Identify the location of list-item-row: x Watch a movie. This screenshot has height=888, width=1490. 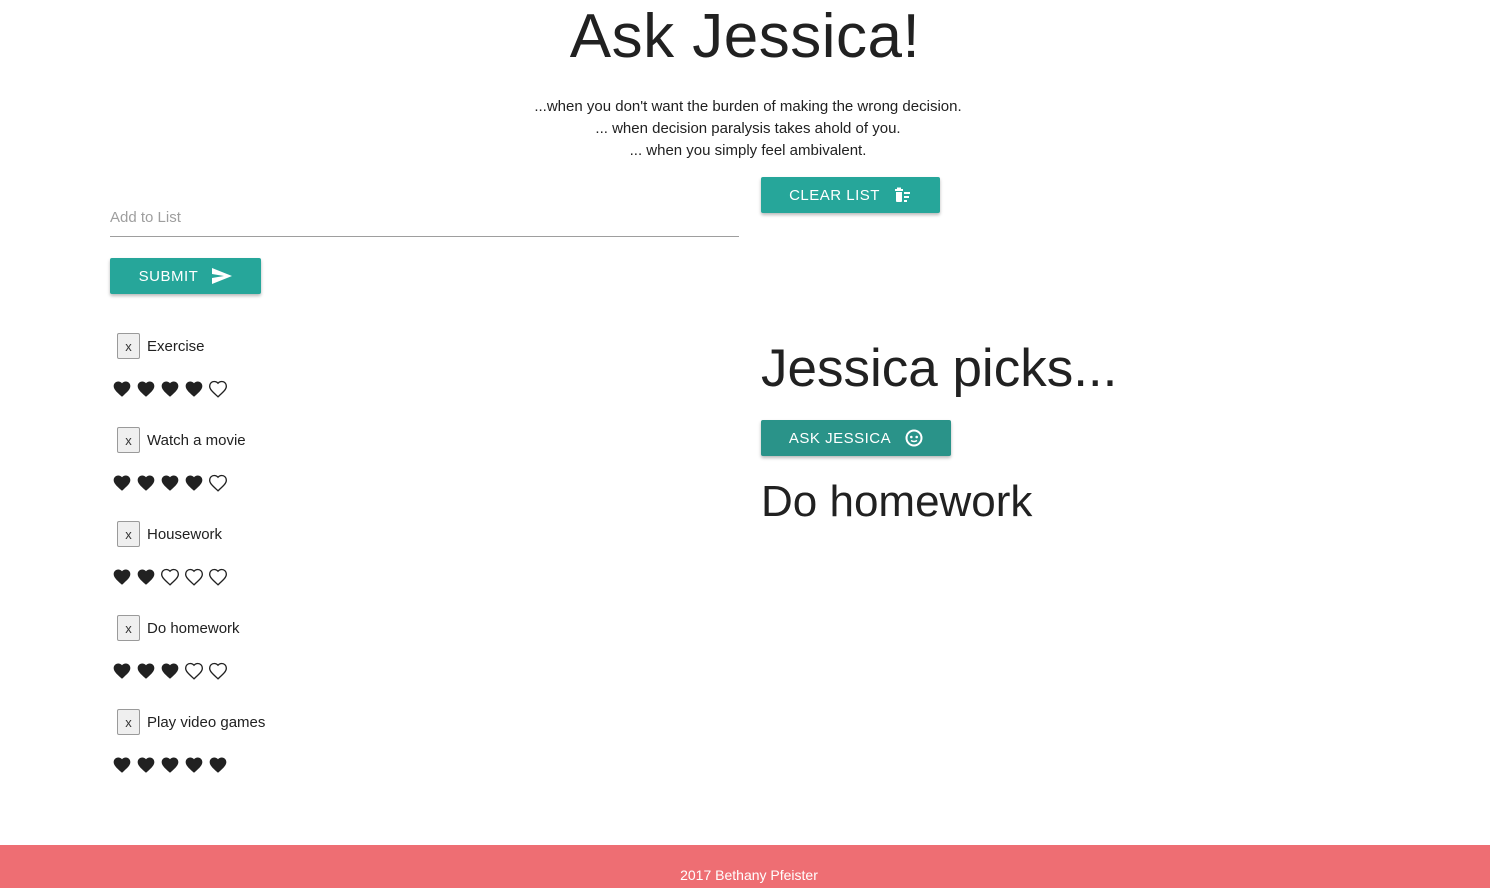
(178, 440).